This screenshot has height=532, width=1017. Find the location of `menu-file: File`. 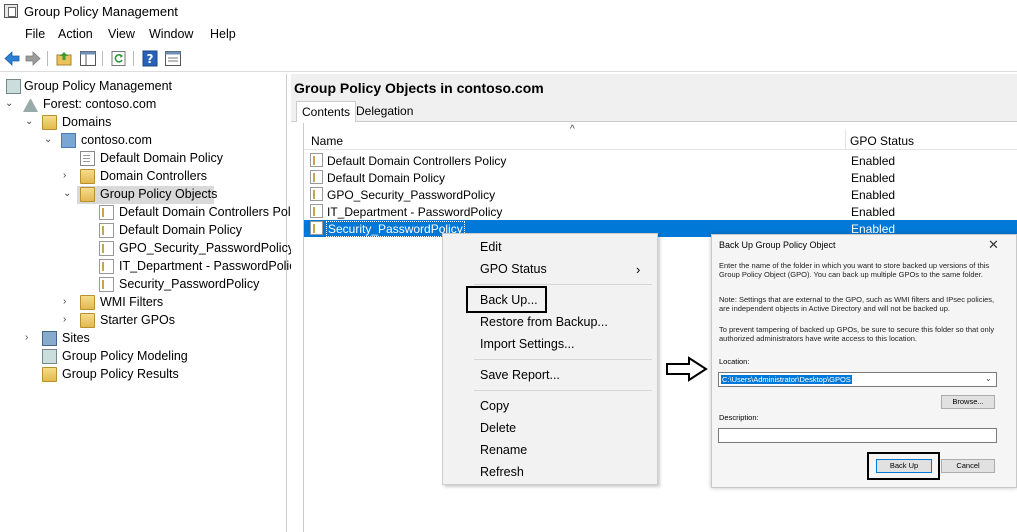

menu-file: File is located at coordinates (35, 34).